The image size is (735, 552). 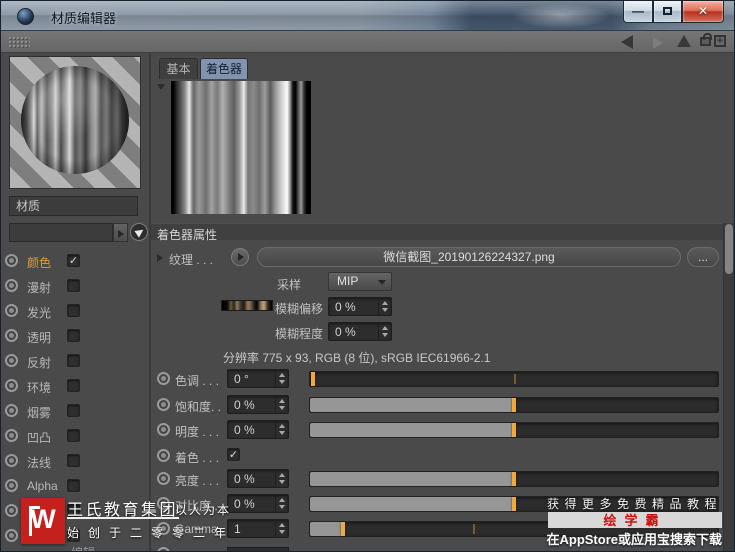 What do you see at coordinates (728, 387) in the screenshot?
I see `scrollbar` at bounding box center [728, 387].